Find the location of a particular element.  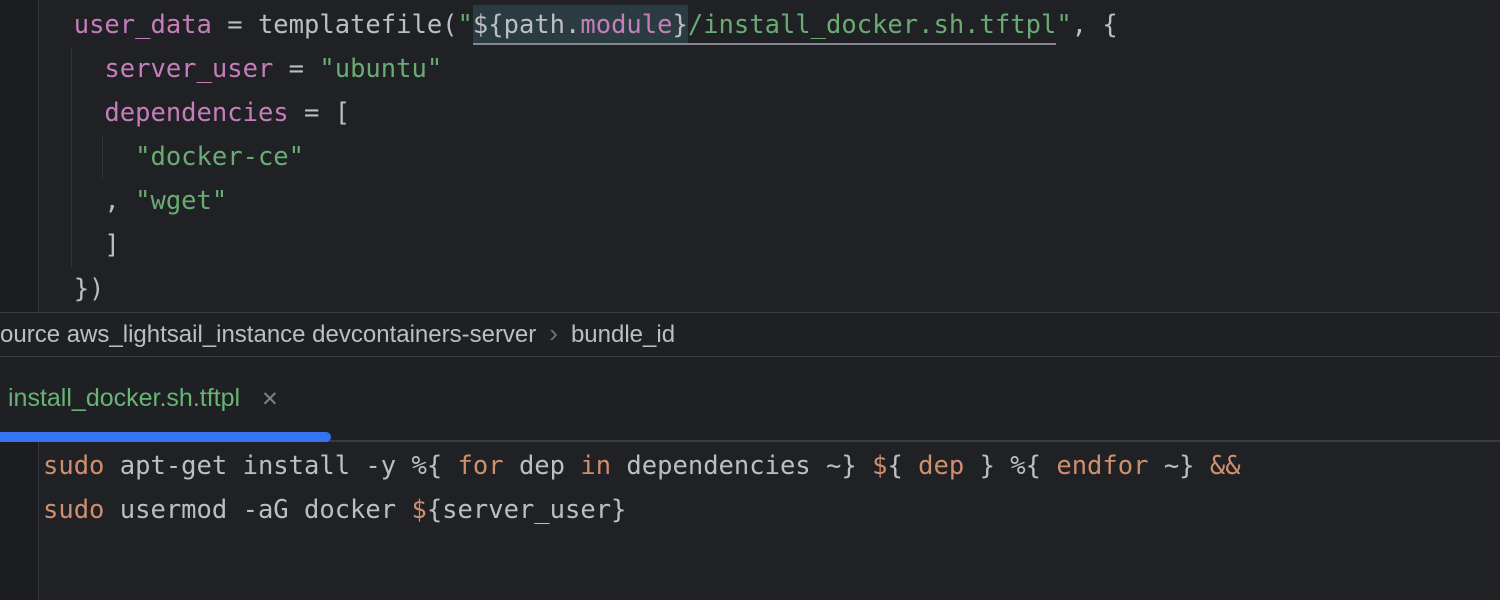

code-line: , "wget" is located at coordinates (771, 201).